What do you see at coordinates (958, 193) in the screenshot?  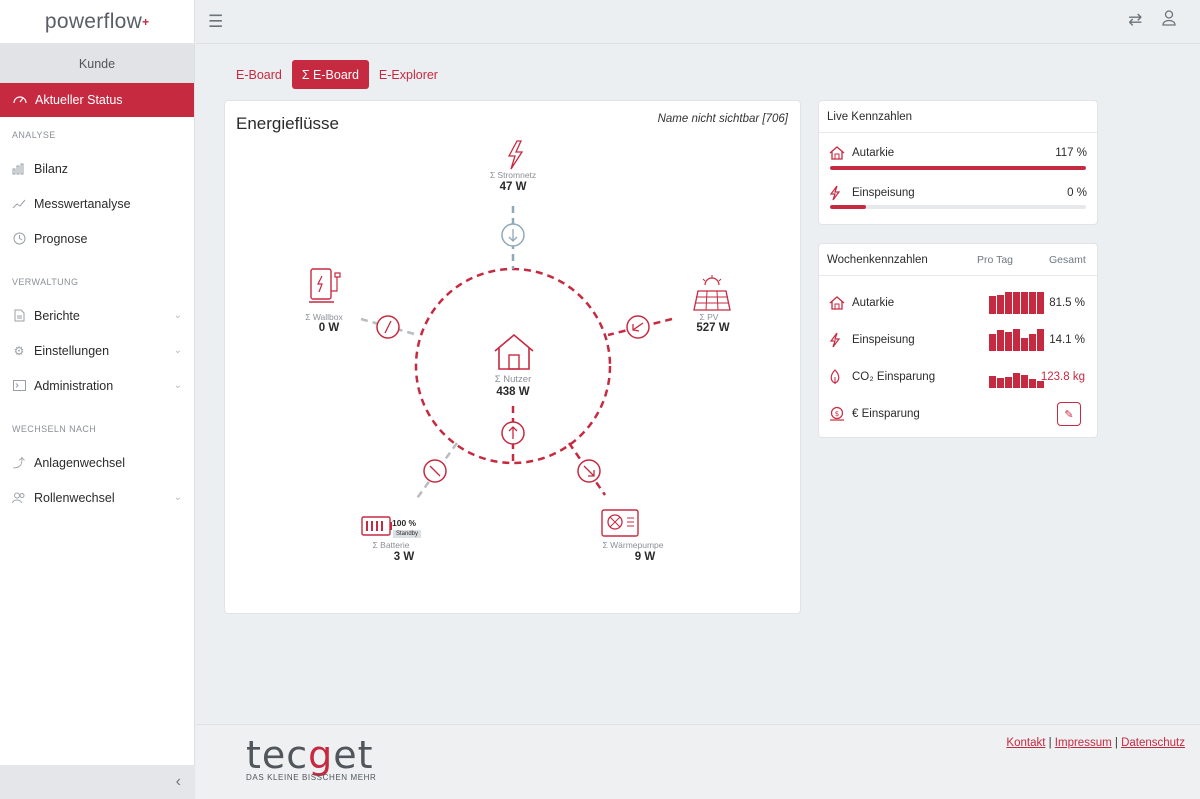 I see `live-row-einspeisung: Einspeisung 0 %` at bounding box center [958, 193].